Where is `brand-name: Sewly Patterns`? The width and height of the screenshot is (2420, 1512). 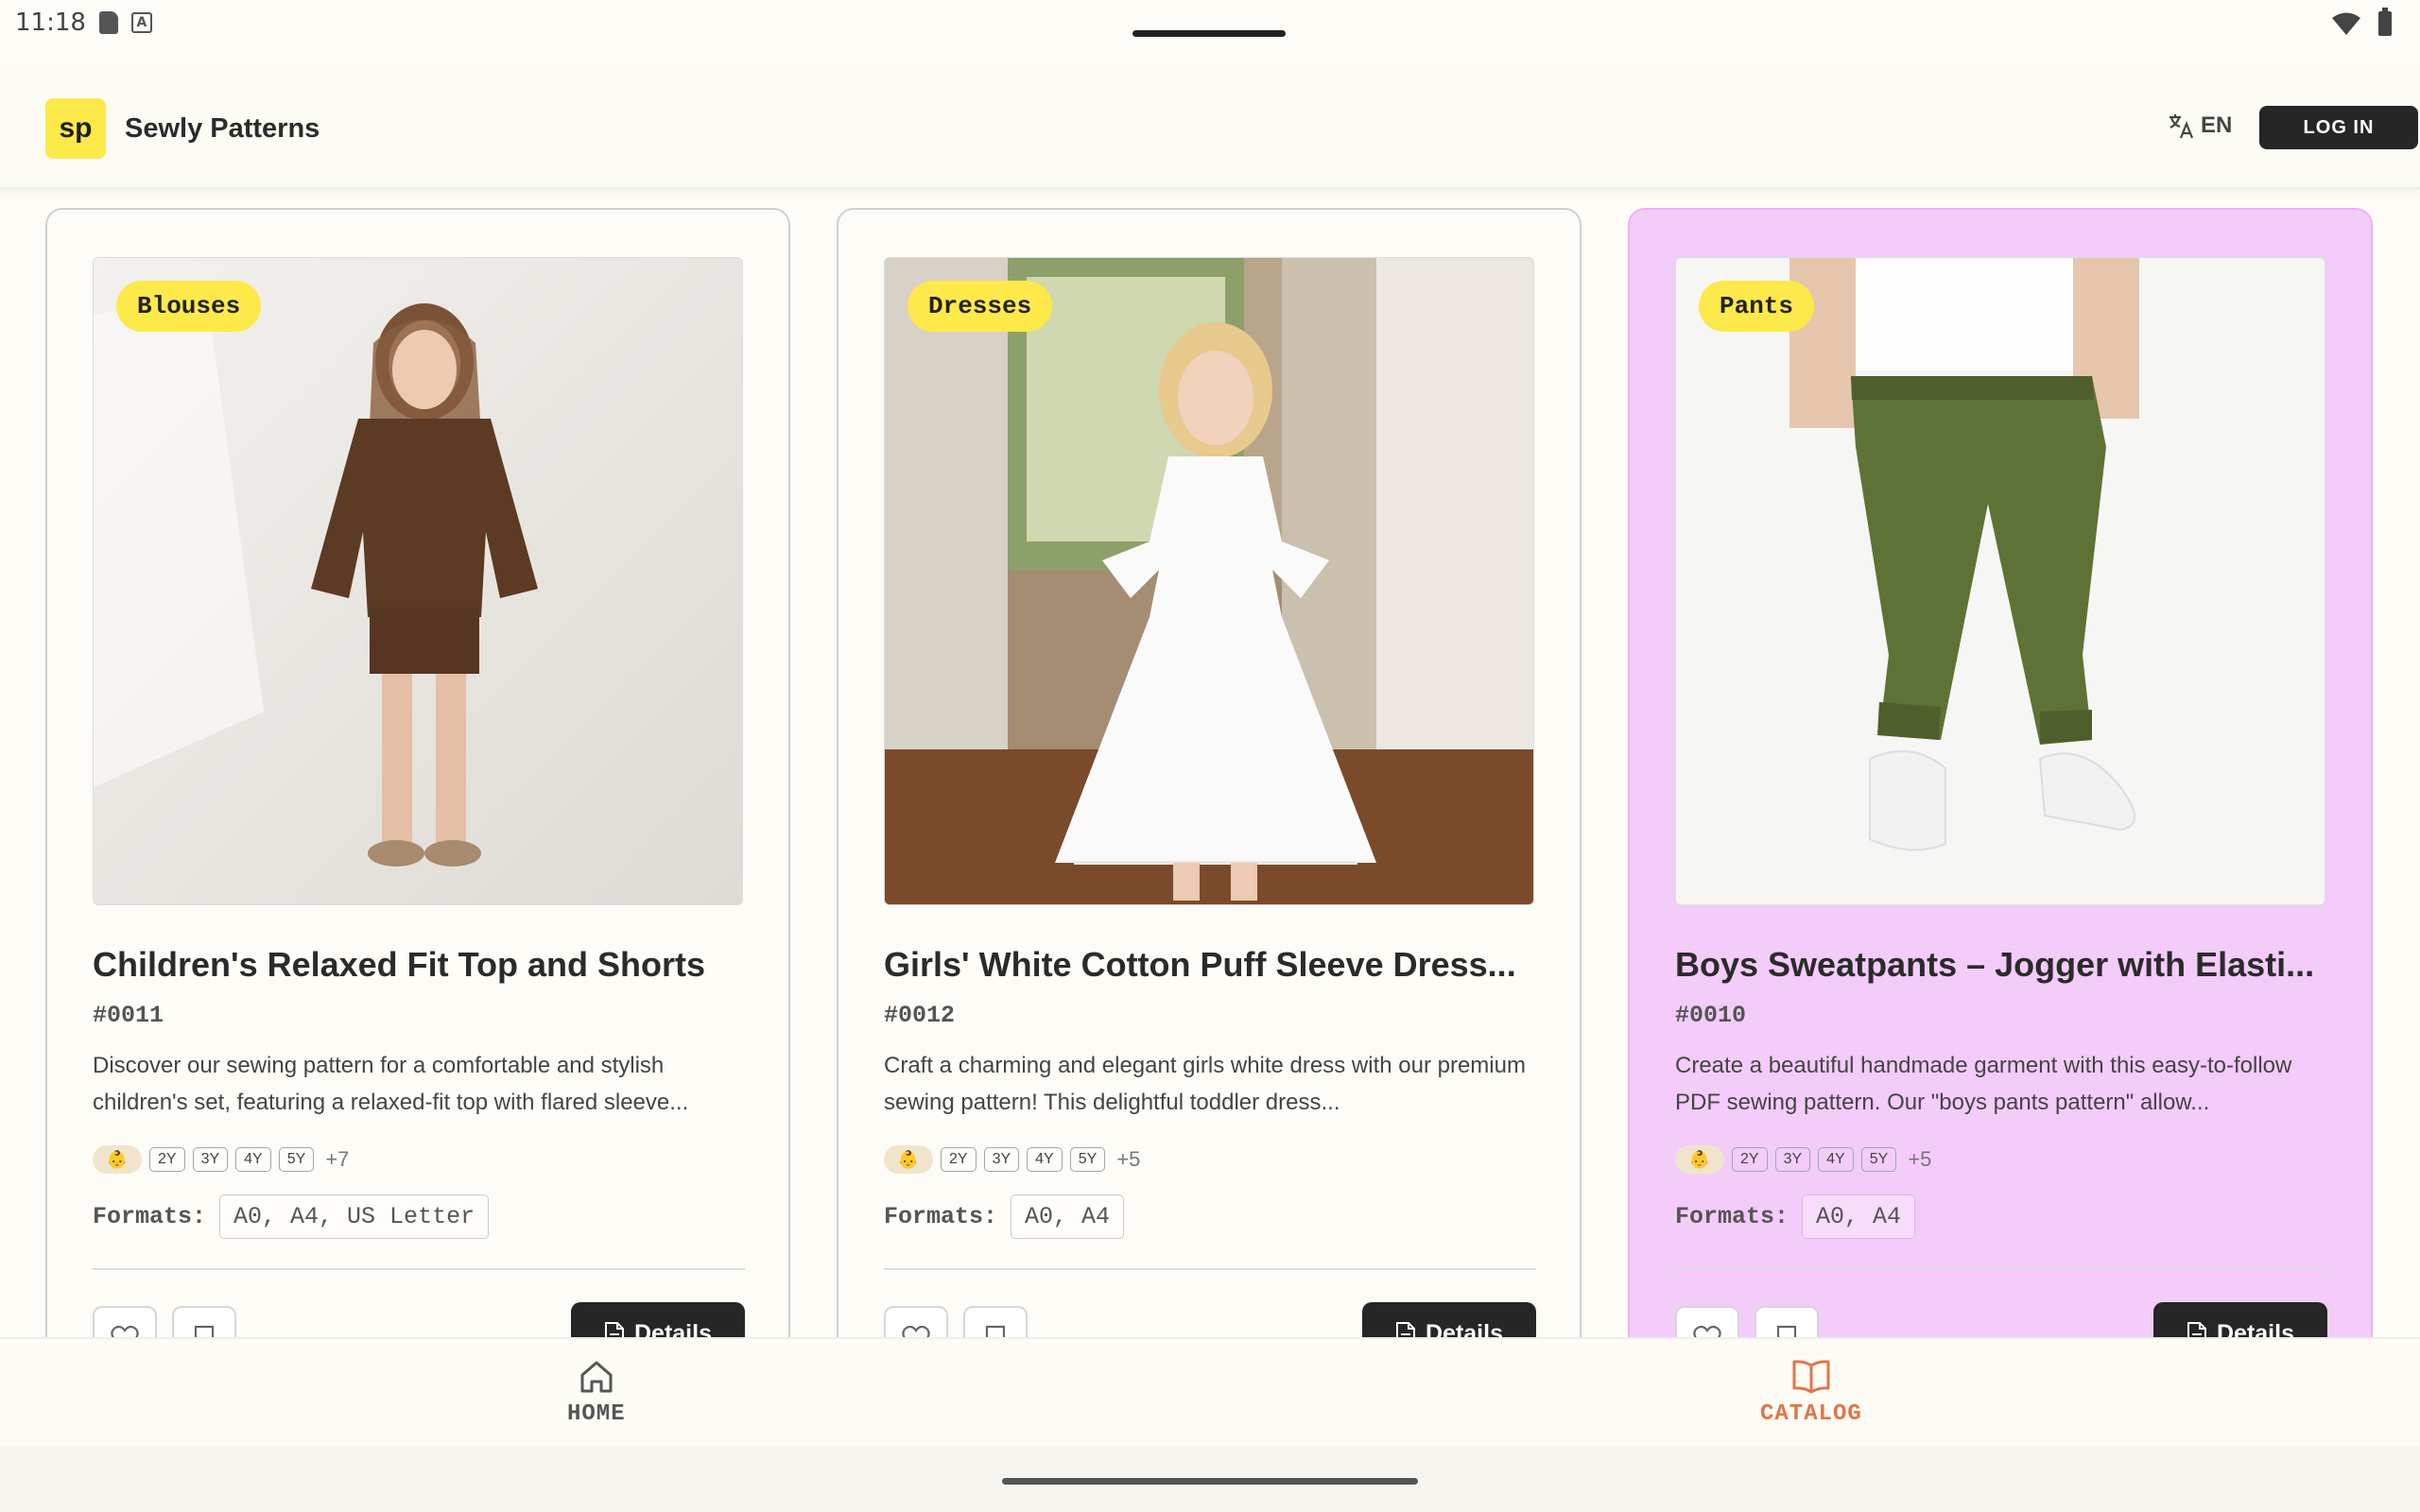 brand-name: Sewly Patterns is located at coordinates (222, 128).